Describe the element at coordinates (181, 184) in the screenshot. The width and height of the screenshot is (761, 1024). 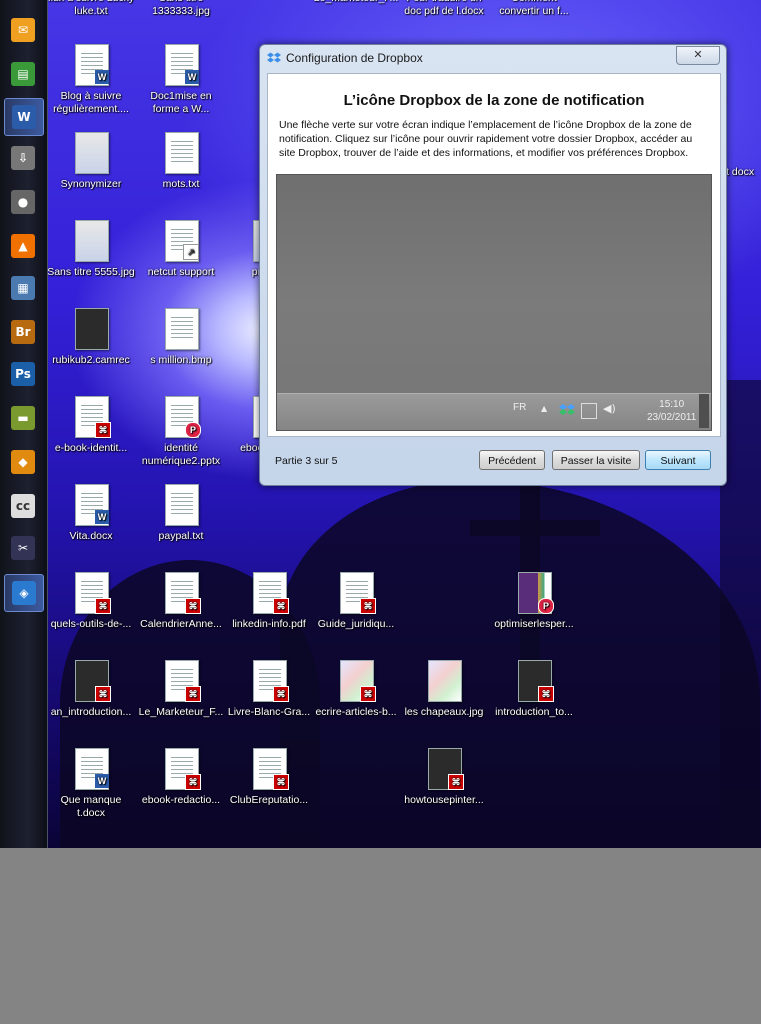
I see `desktop-icon-label: mots.txt` at that location.